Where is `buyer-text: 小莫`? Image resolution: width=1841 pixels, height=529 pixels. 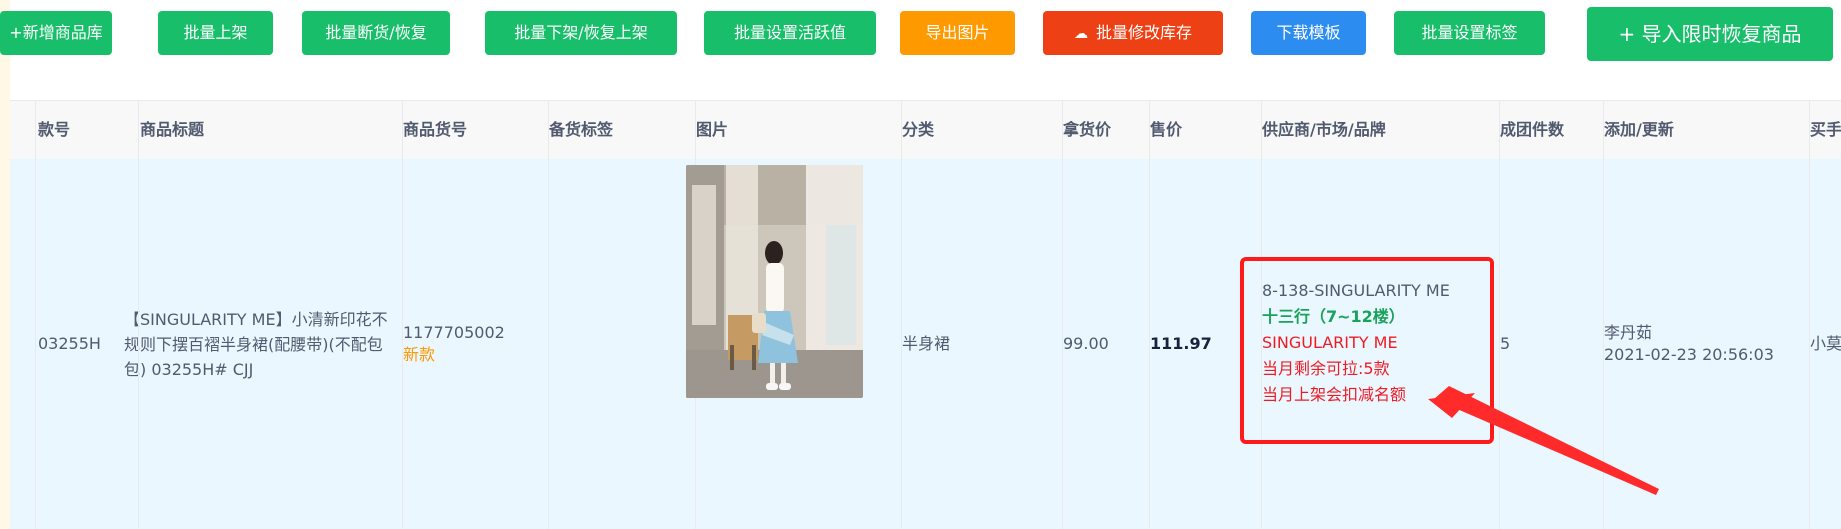 buyer-text: 小莫 is located at coordinates (1825, 343).